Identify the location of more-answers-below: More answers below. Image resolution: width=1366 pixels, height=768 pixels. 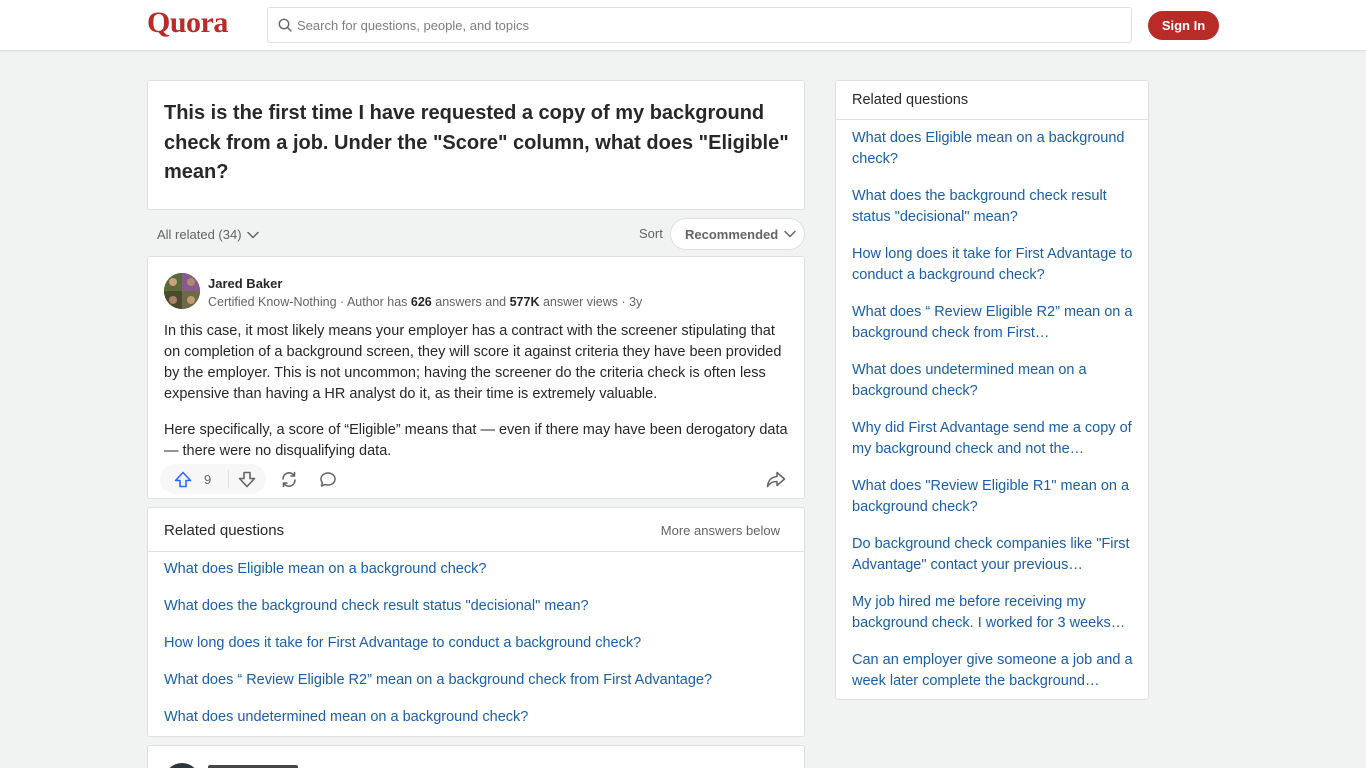
(720, 530).